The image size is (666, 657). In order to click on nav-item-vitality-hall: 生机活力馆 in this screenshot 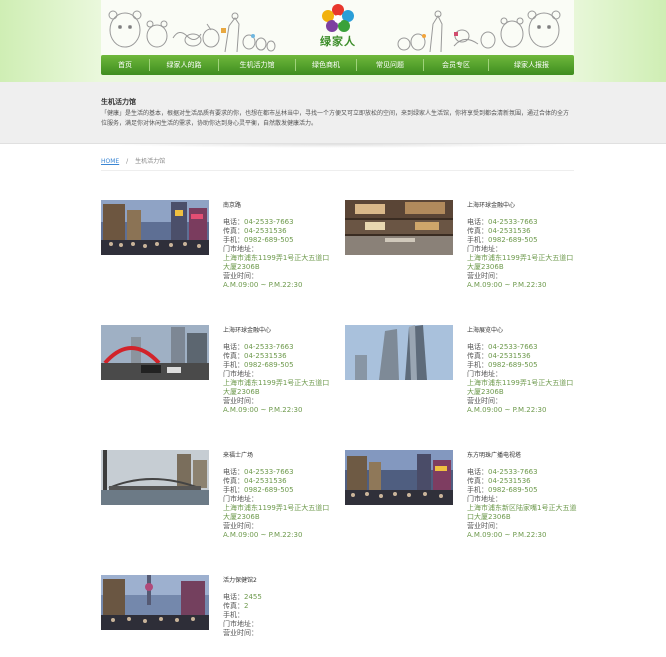, I will do `click(257, 65)`.